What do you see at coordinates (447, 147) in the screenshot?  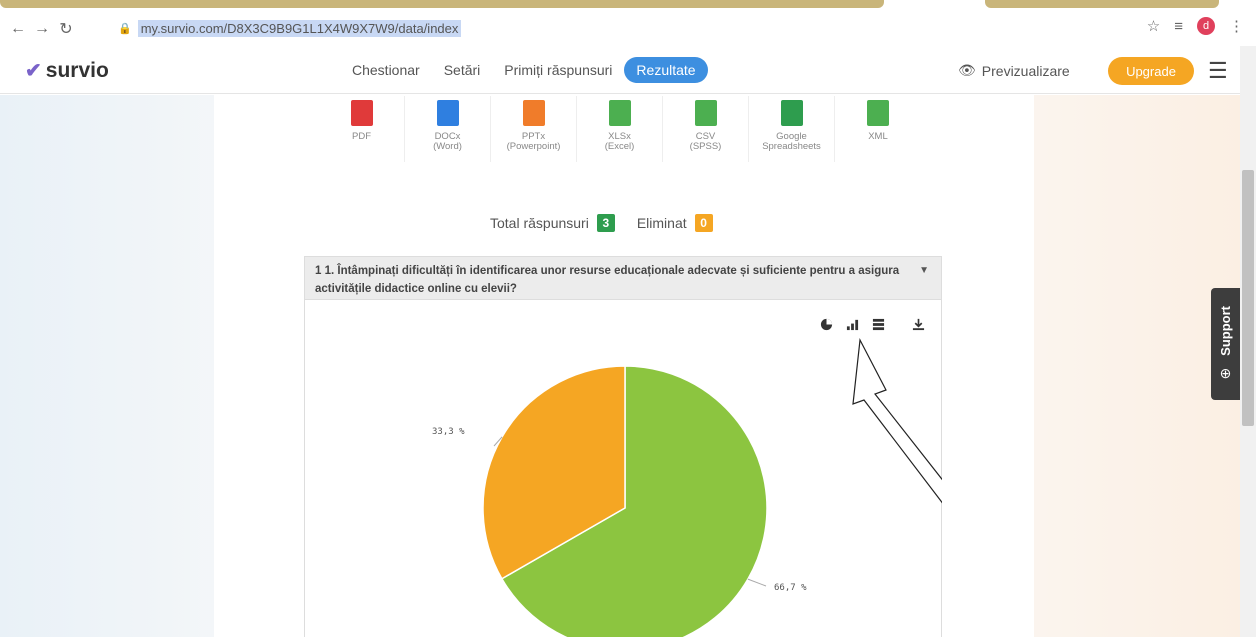 I see `export-sublabel: (Word)` at bounding box center [447, 147].